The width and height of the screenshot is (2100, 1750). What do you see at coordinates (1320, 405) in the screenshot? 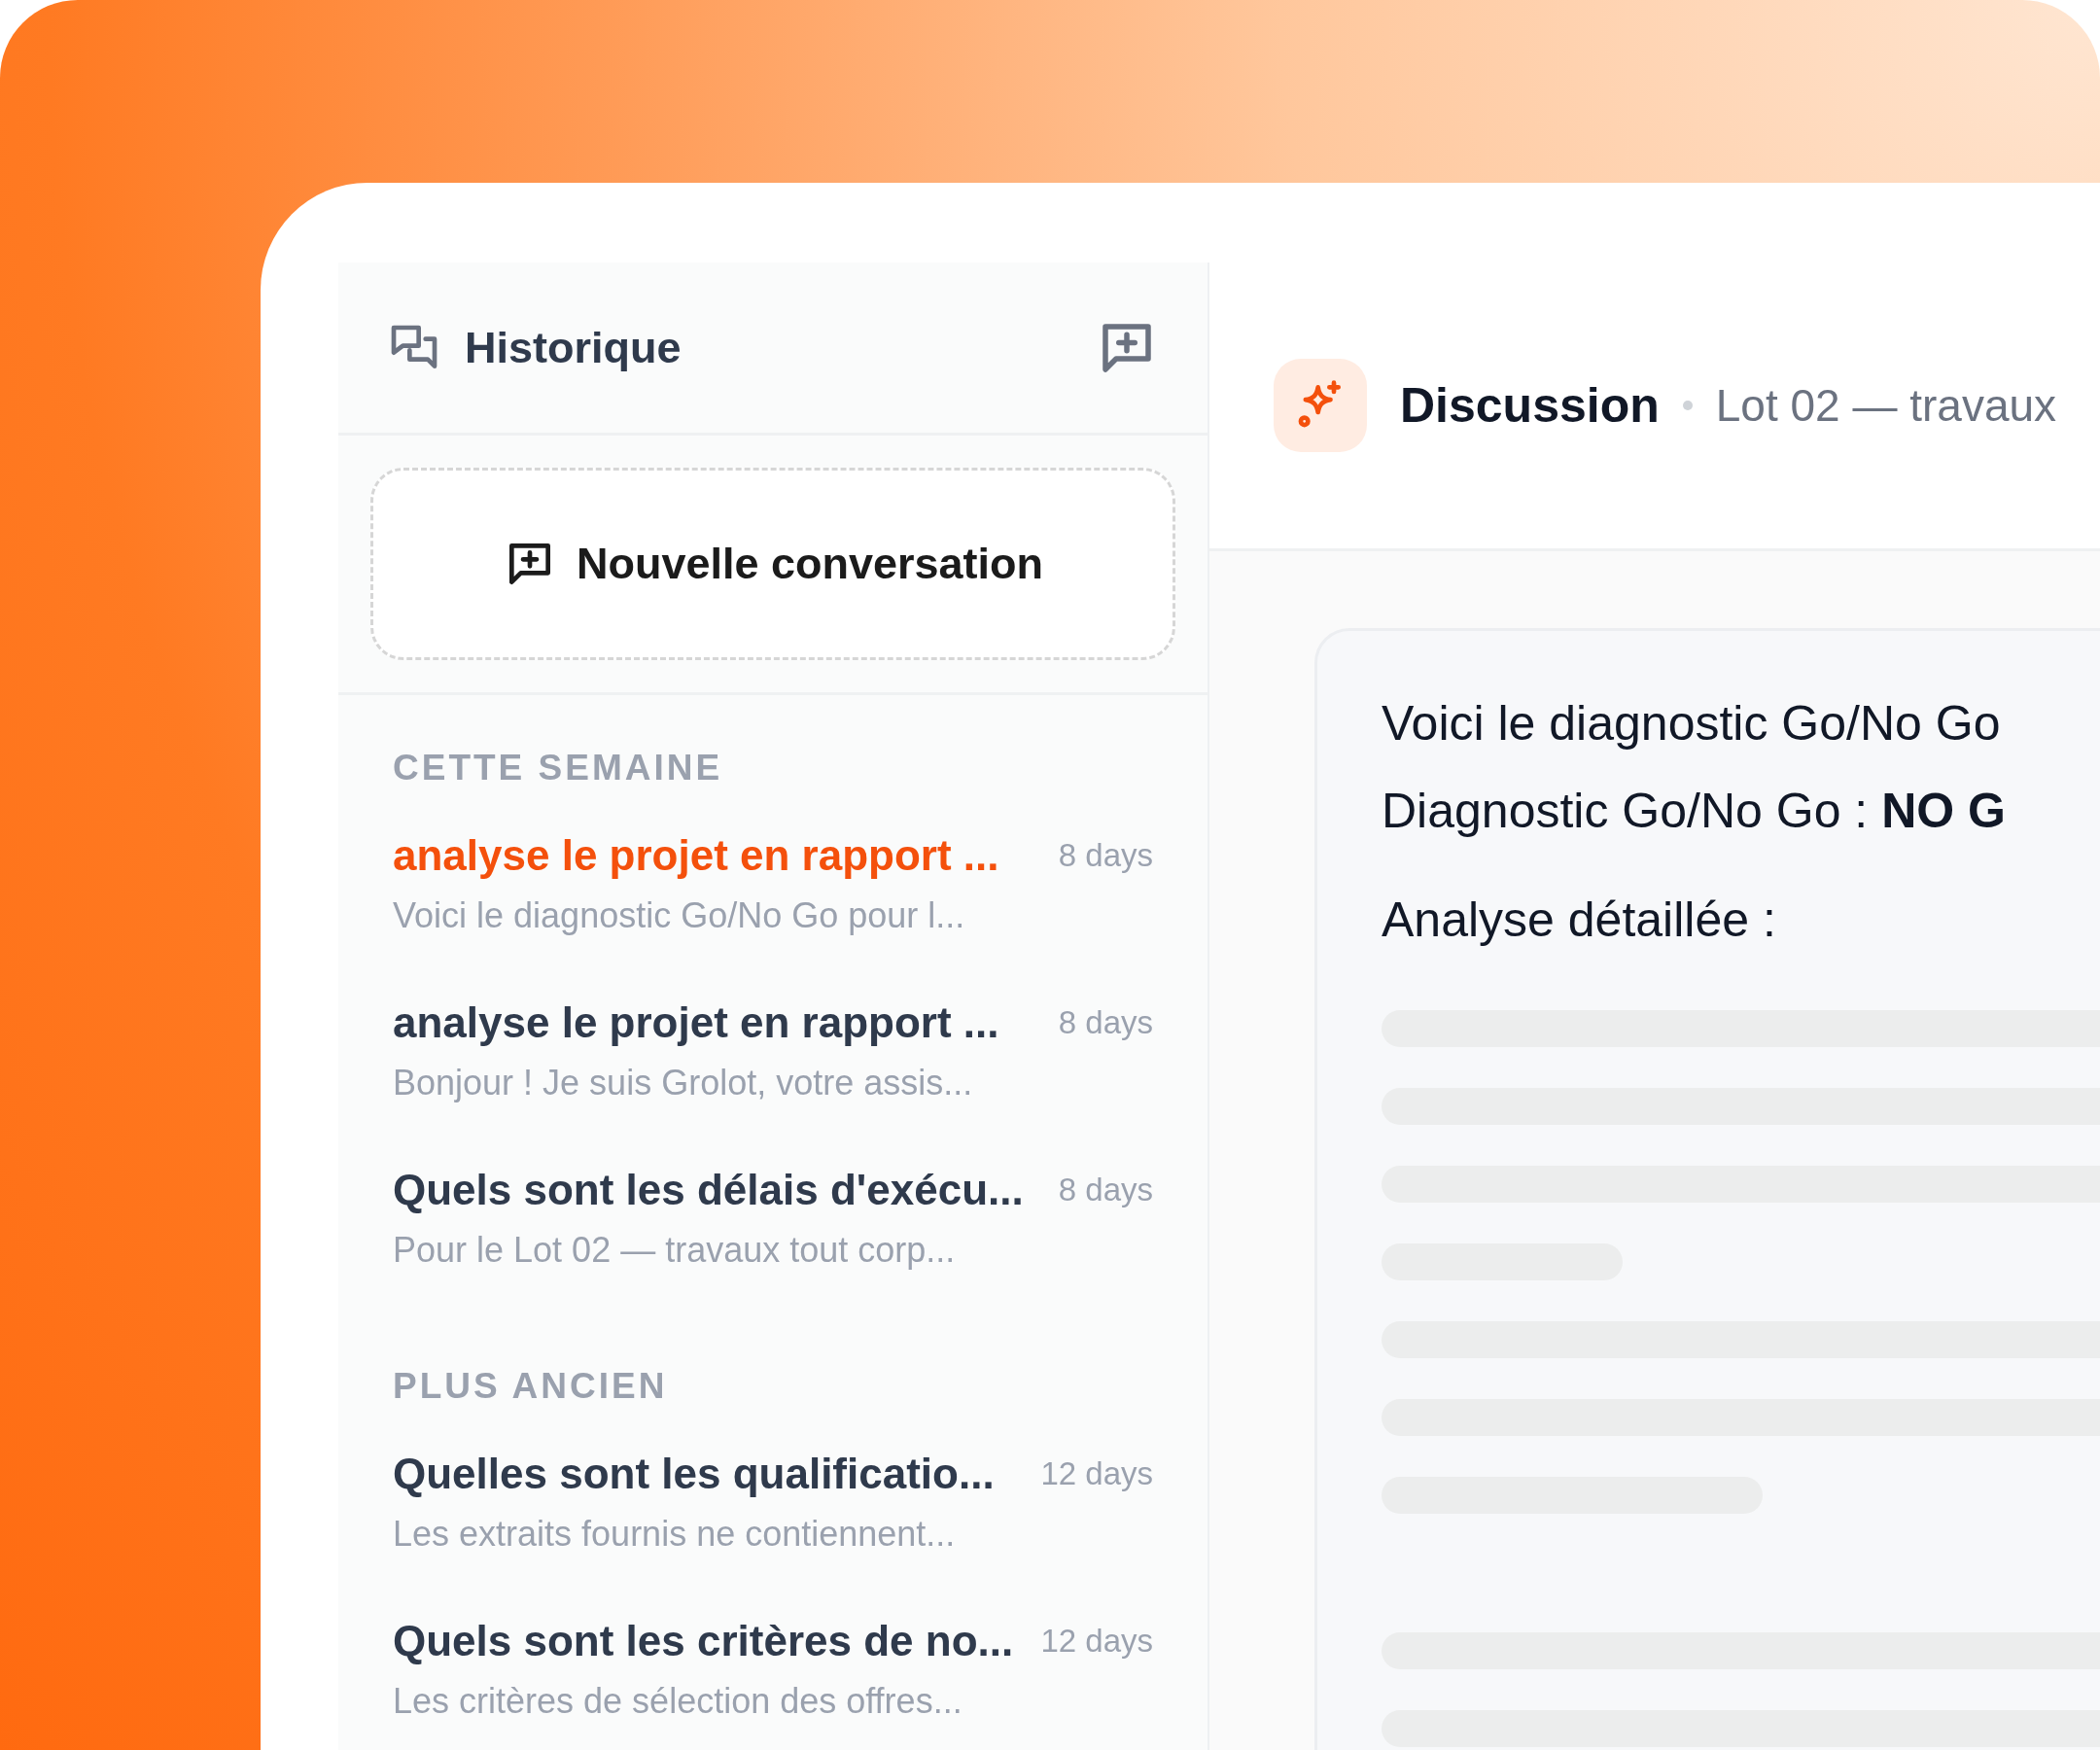
I see `sparkle-icon` at bounding box center [1320, 405].